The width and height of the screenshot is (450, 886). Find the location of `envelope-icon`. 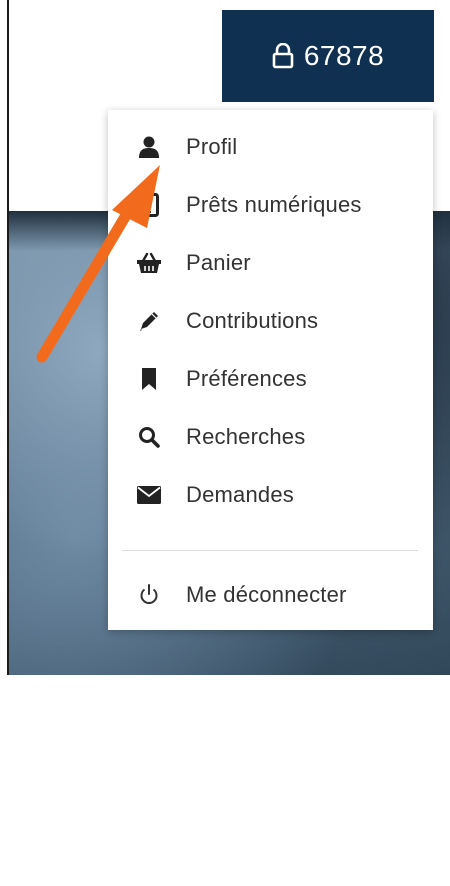

envelope-icon is located at coordinates (149, 495).